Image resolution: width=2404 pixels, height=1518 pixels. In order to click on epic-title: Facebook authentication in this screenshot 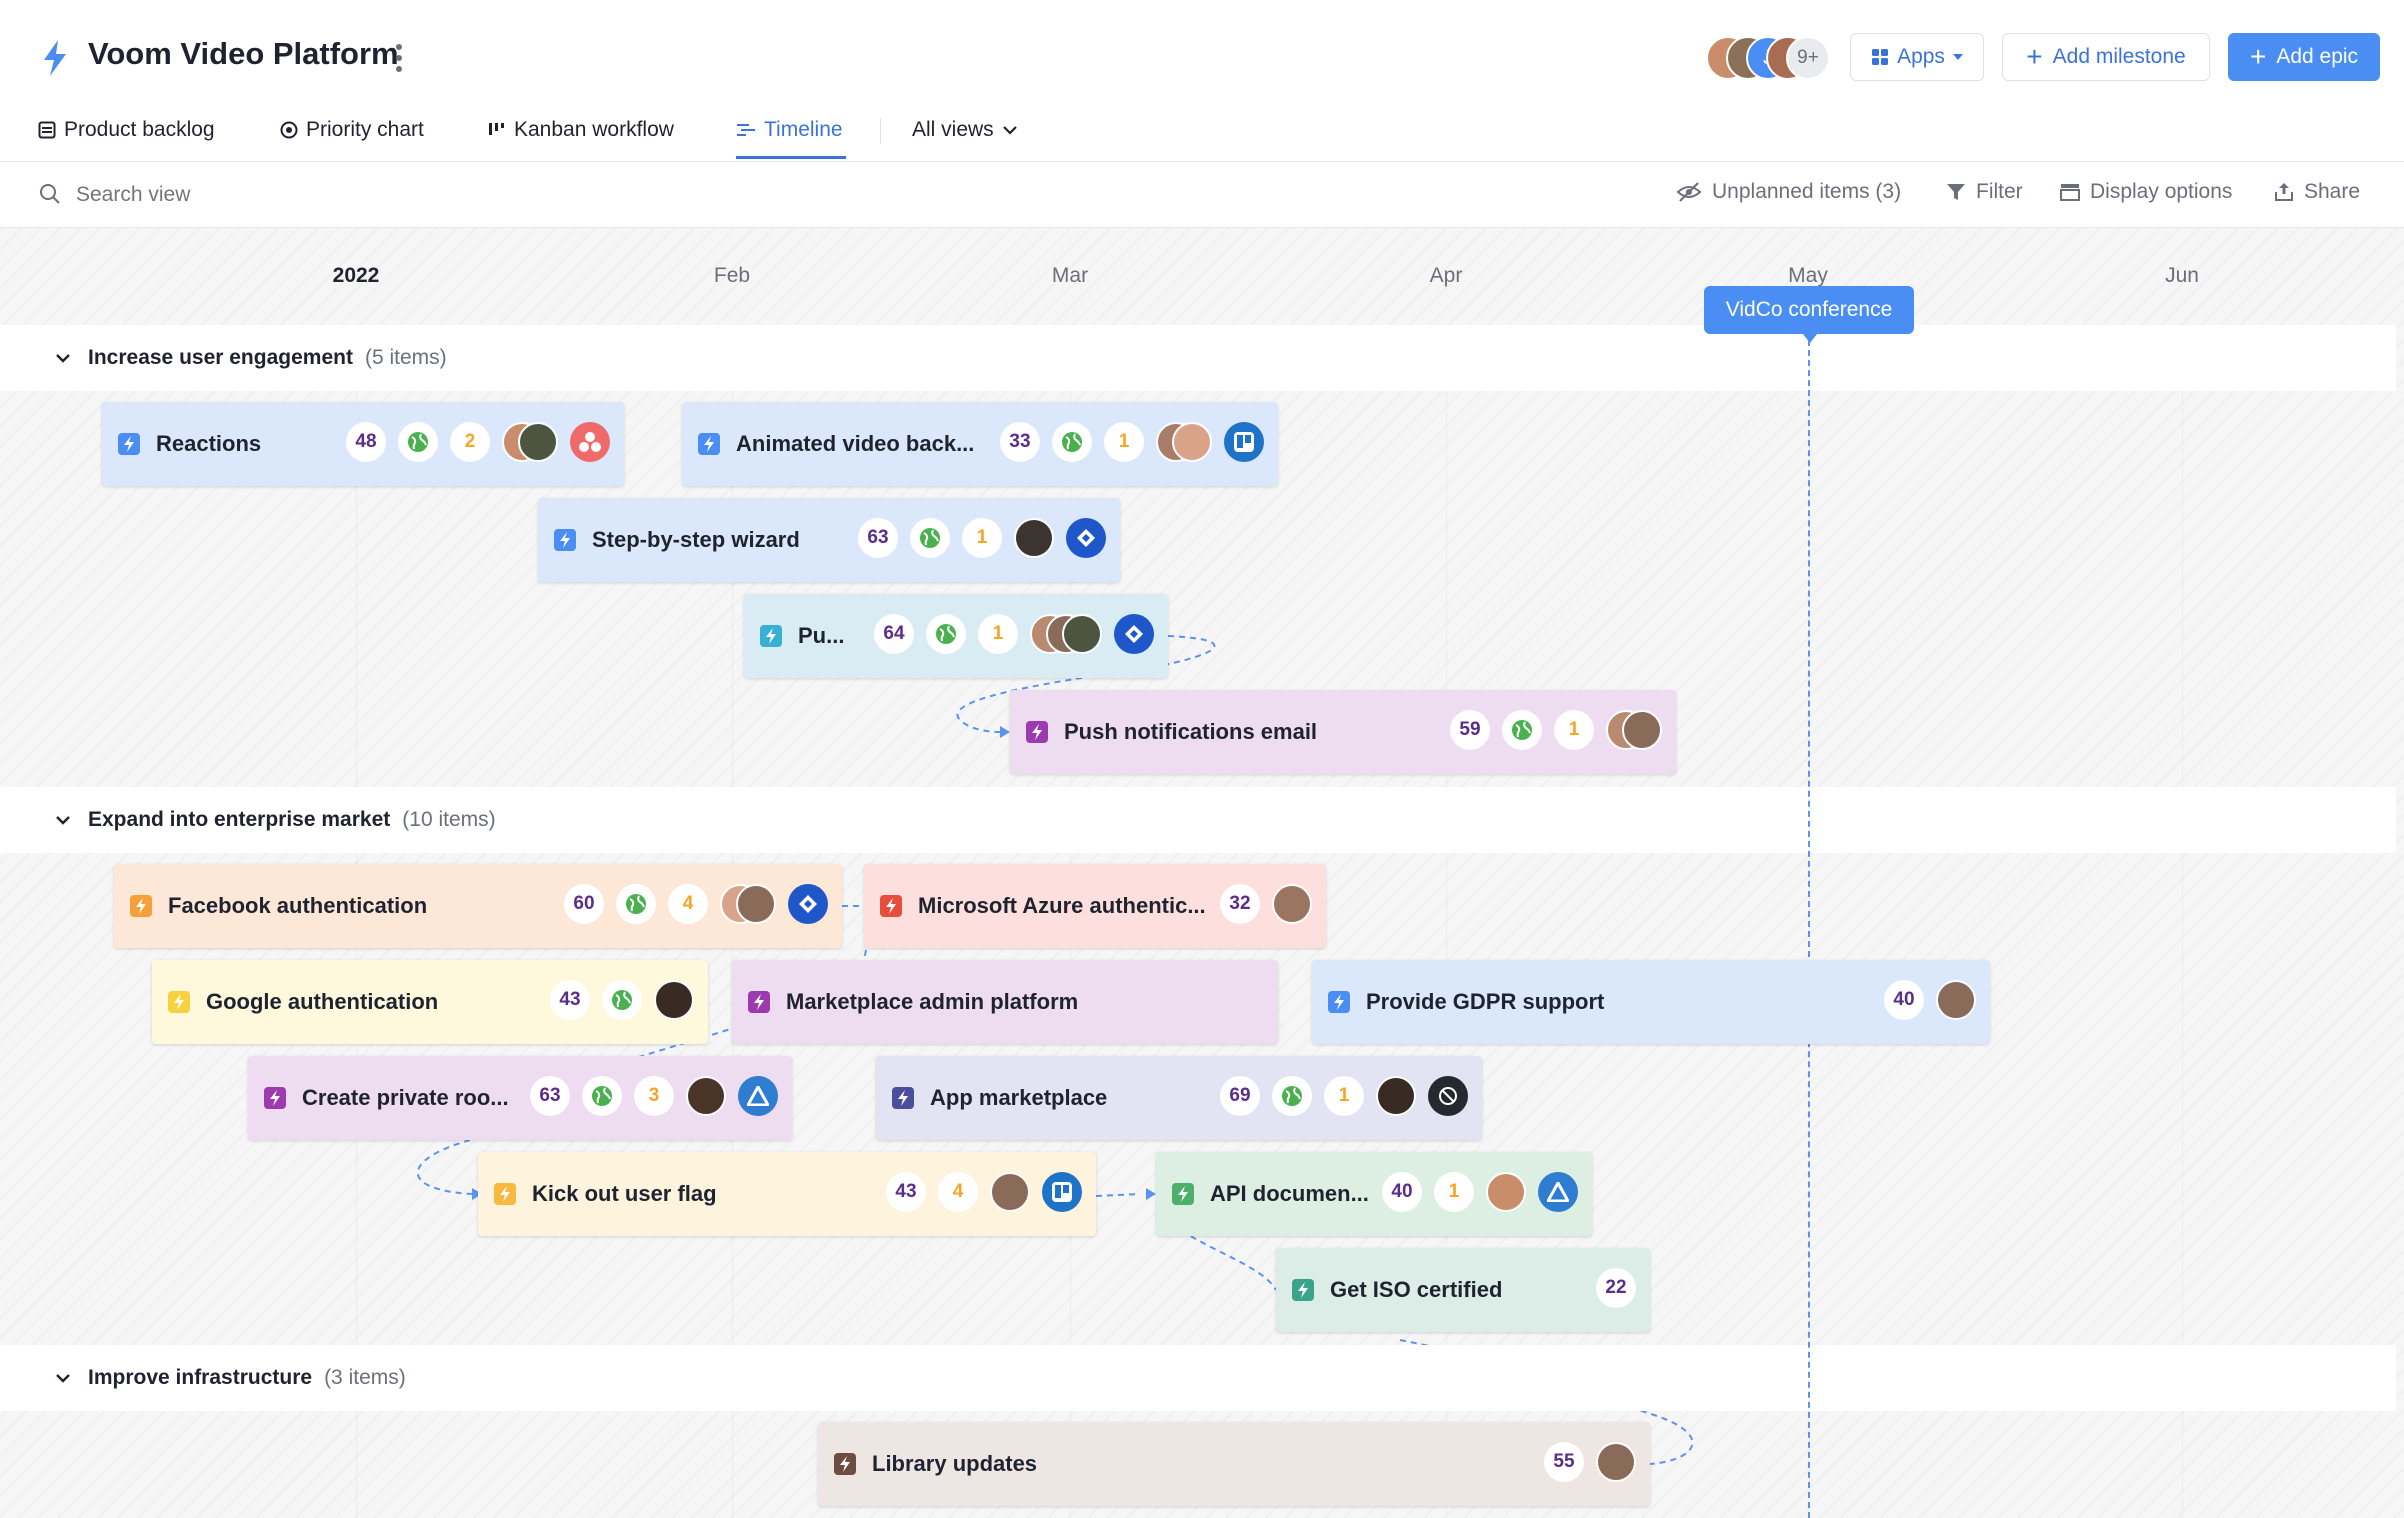, I will do `click(298, 905)`.